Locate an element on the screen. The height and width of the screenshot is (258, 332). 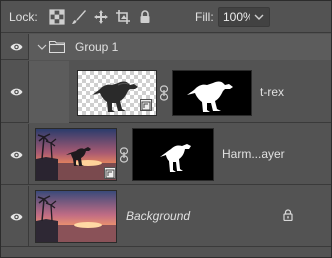
lock-position-icon is located at coordinates (101, 17).